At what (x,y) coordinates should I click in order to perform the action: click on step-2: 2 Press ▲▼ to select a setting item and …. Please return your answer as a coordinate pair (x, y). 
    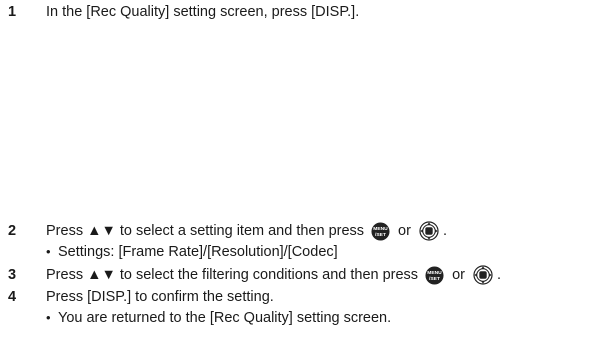
    Looking at the image, I should click on (301, 231).